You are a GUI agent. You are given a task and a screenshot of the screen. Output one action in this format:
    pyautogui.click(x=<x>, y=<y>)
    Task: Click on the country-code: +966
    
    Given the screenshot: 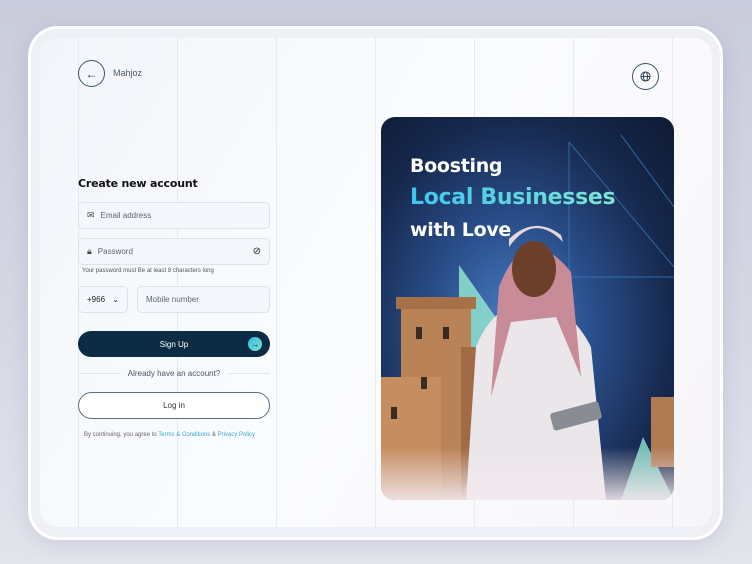 What is the action you would take?
    pyautogui.click(x=96, y=299)
    